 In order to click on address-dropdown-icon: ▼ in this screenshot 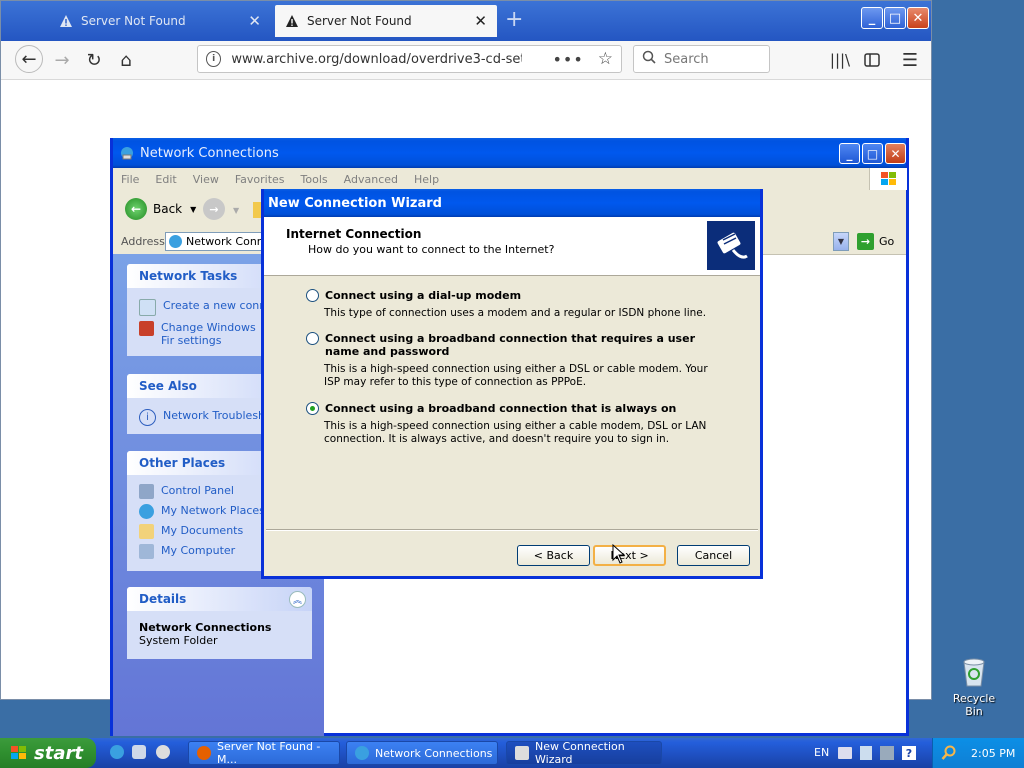, I will do `click(841, 241)`.